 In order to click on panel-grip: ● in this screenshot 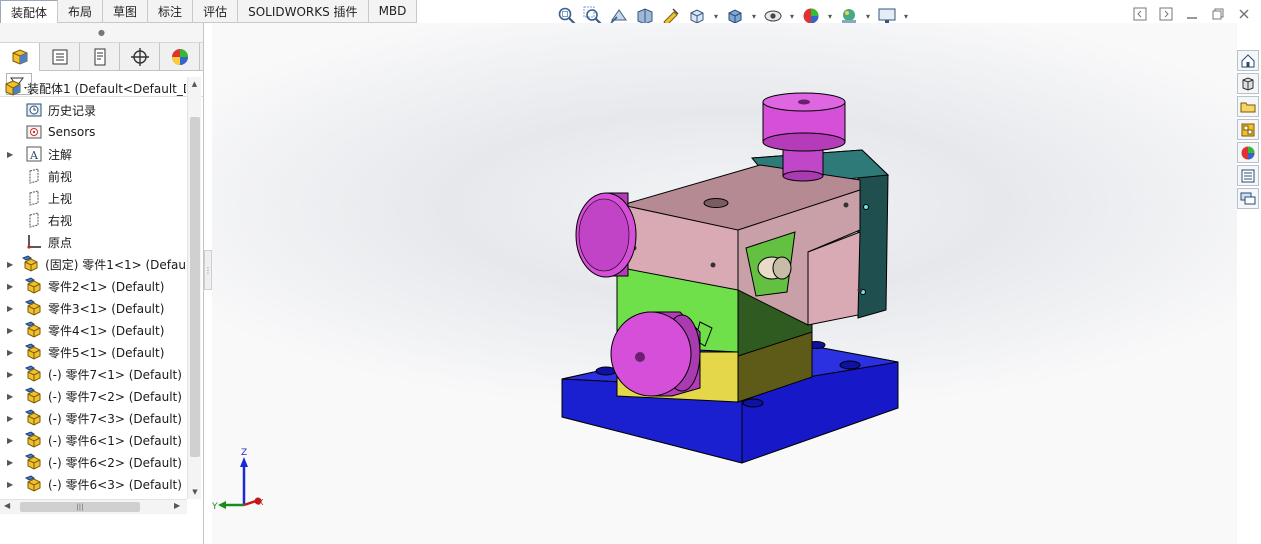, I will do `click(101, 33)`.